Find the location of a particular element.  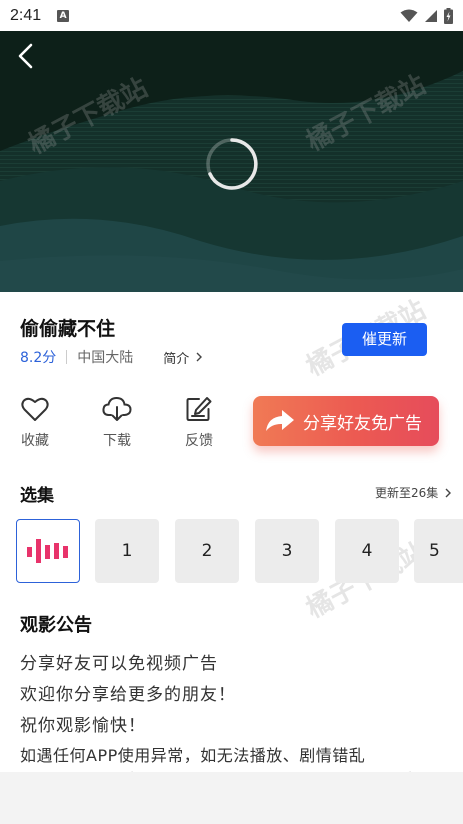

intro-link: 简介 is located at coordinates (184, 357).